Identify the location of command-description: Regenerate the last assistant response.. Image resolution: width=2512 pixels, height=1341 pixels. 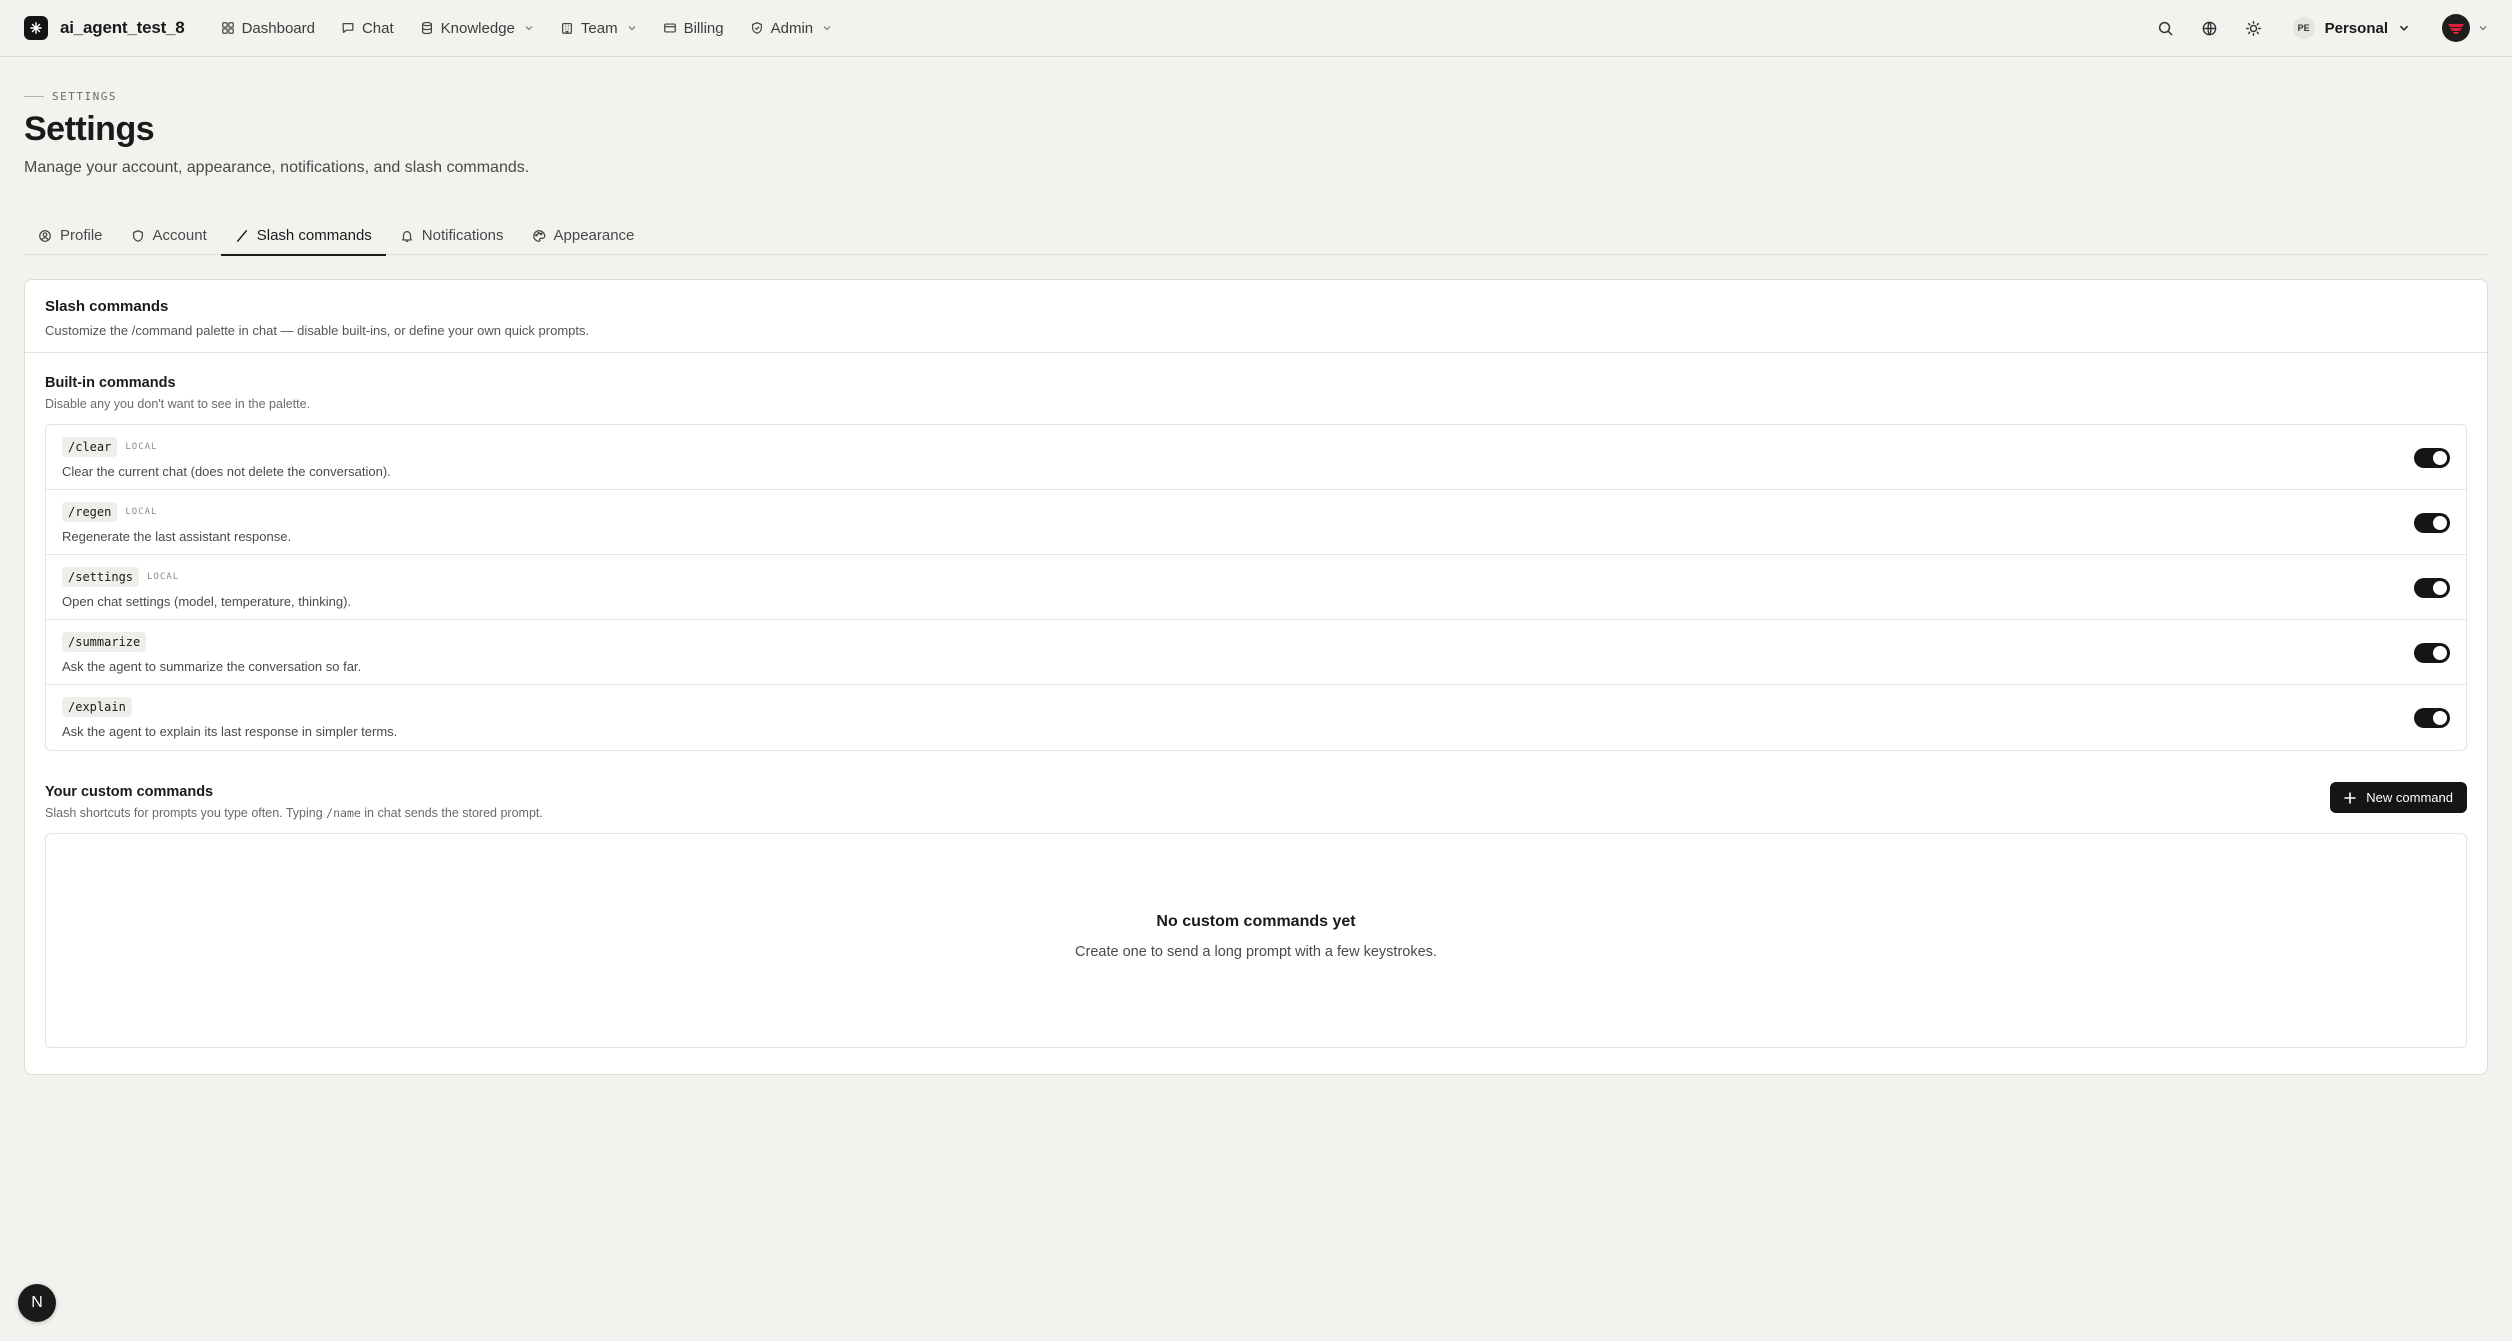
(177, 536).